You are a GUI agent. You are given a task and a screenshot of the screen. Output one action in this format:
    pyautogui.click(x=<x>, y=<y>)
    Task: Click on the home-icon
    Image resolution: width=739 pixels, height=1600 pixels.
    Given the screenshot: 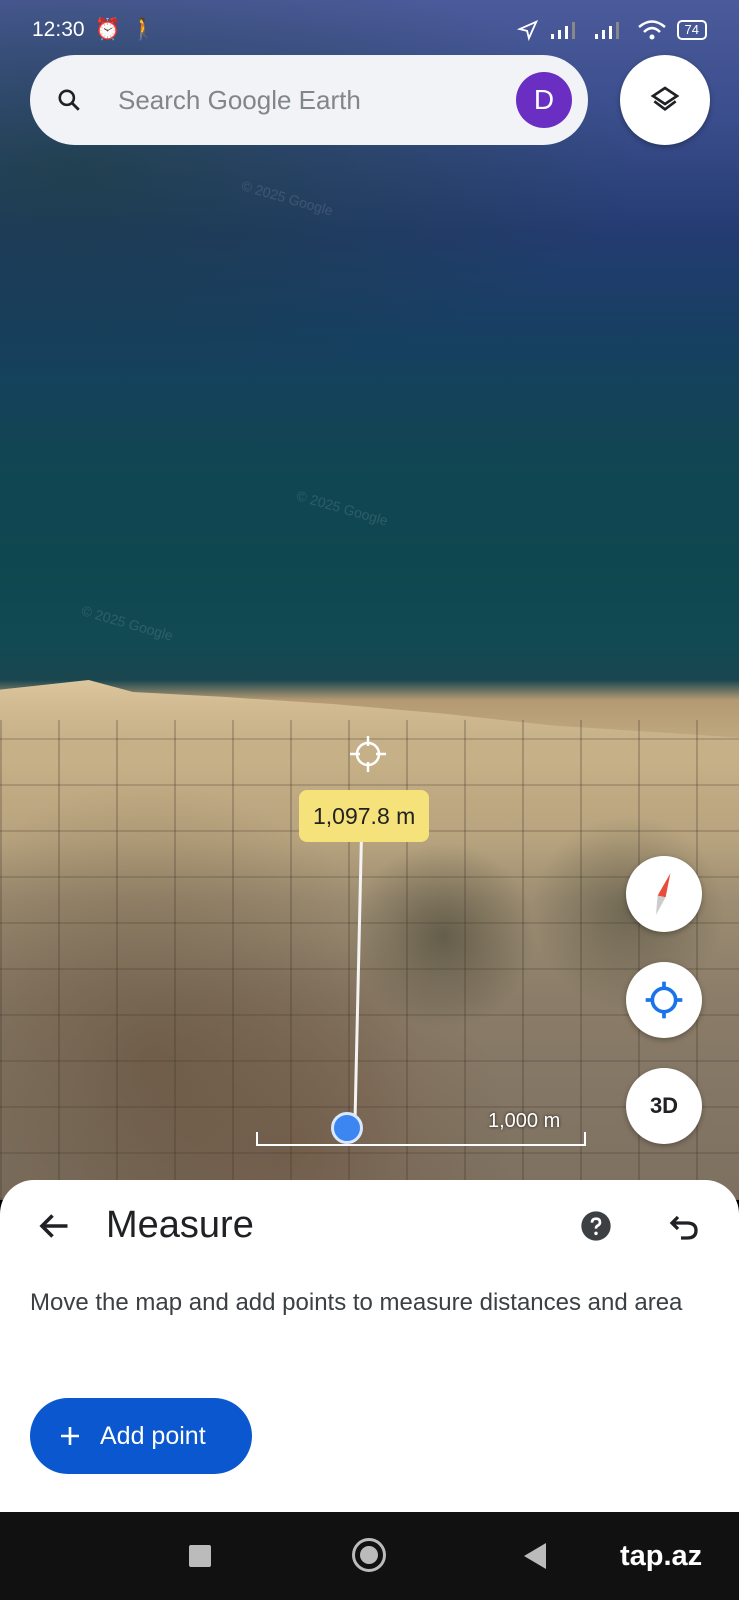 What is the action you would take?
    pyautogui.click(x=369, y=1555)
    